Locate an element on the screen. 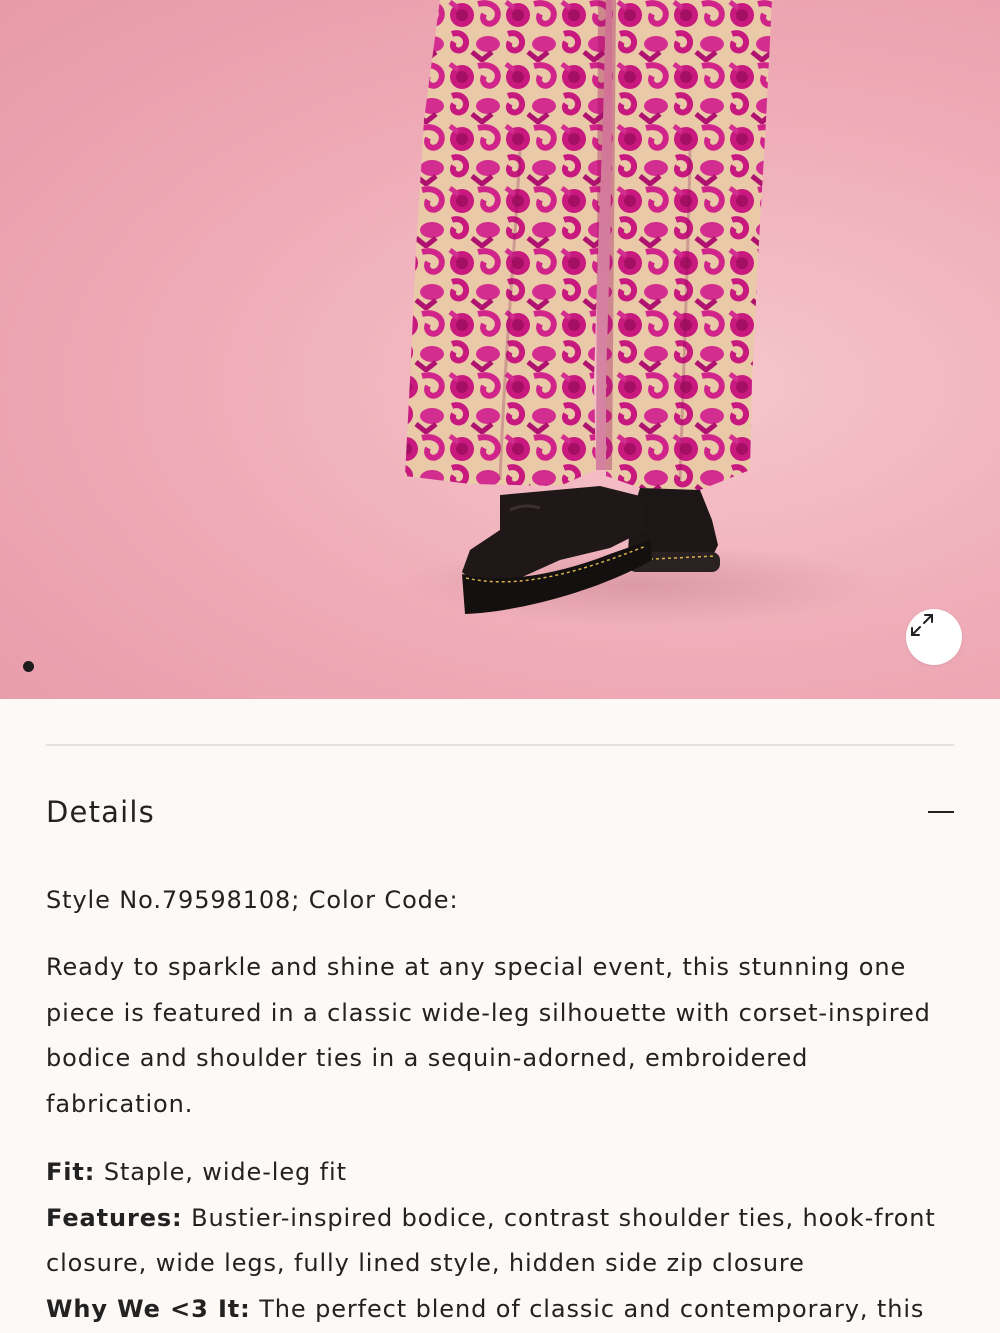 Image resolution: width=1000 pixels, height=1333 pixels. expand-image-button is located at coordinates (934, 637).